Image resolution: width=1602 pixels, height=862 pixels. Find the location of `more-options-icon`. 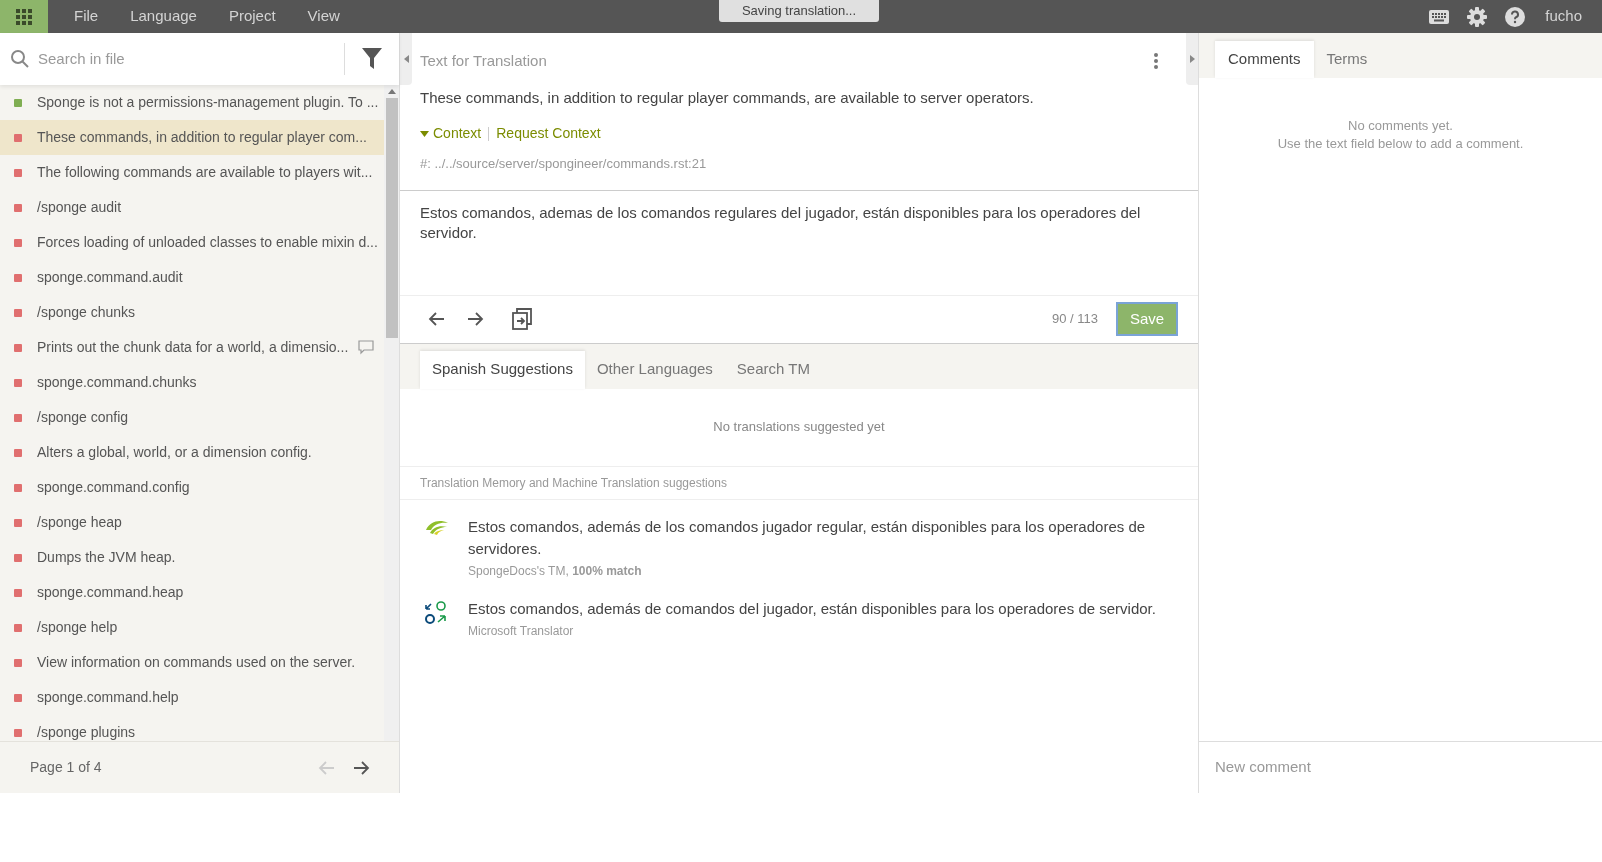

more-options-icon is located at coordinates (1156, 61).